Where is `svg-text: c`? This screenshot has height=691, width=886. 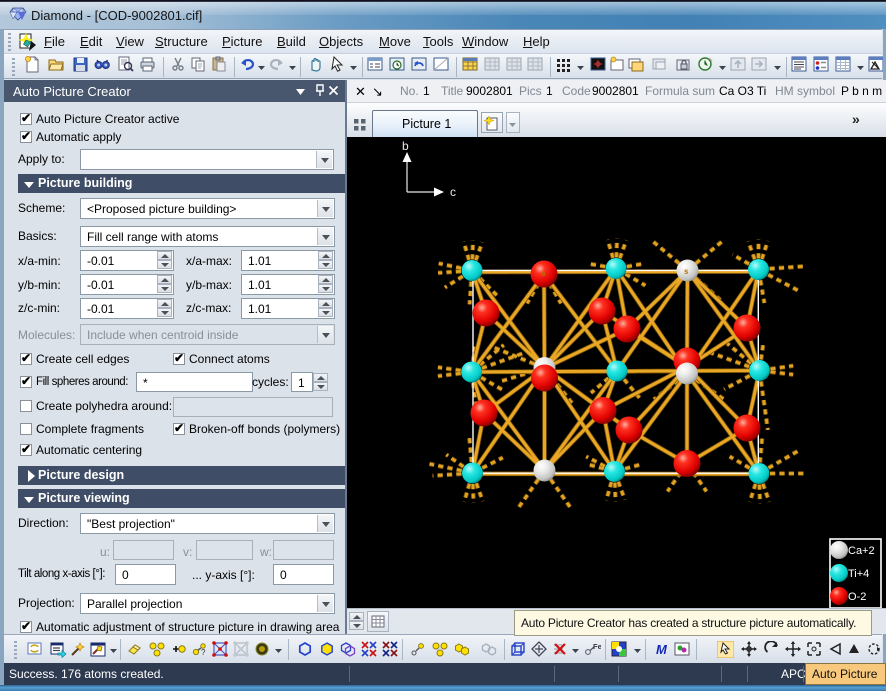
svg-text: c is located at coordinates (453, 192).